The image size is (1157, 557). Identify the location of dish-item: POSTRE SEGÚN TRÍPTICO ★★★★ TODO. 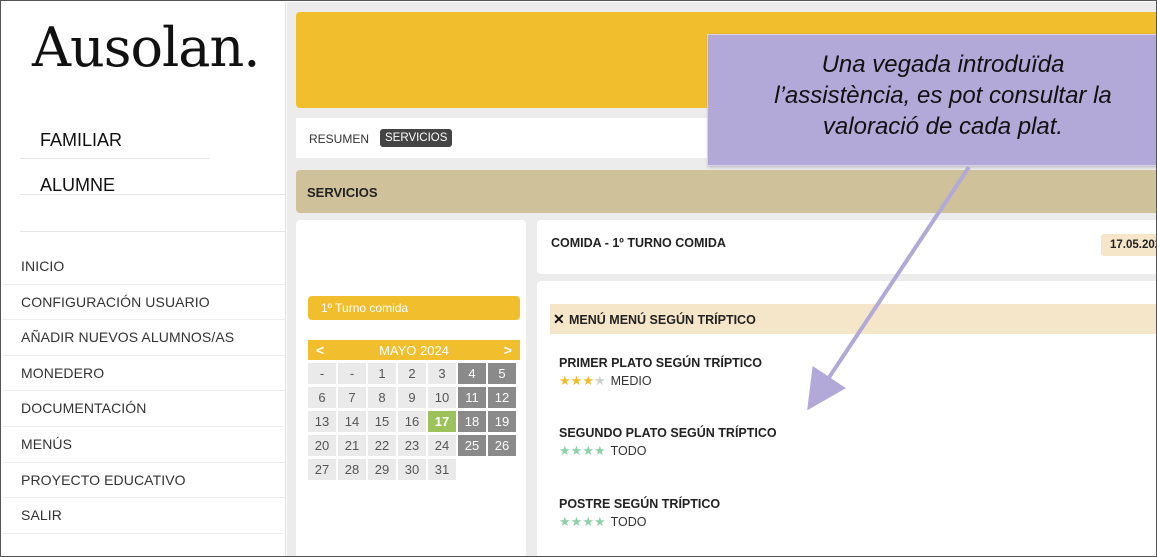
(639, 513).